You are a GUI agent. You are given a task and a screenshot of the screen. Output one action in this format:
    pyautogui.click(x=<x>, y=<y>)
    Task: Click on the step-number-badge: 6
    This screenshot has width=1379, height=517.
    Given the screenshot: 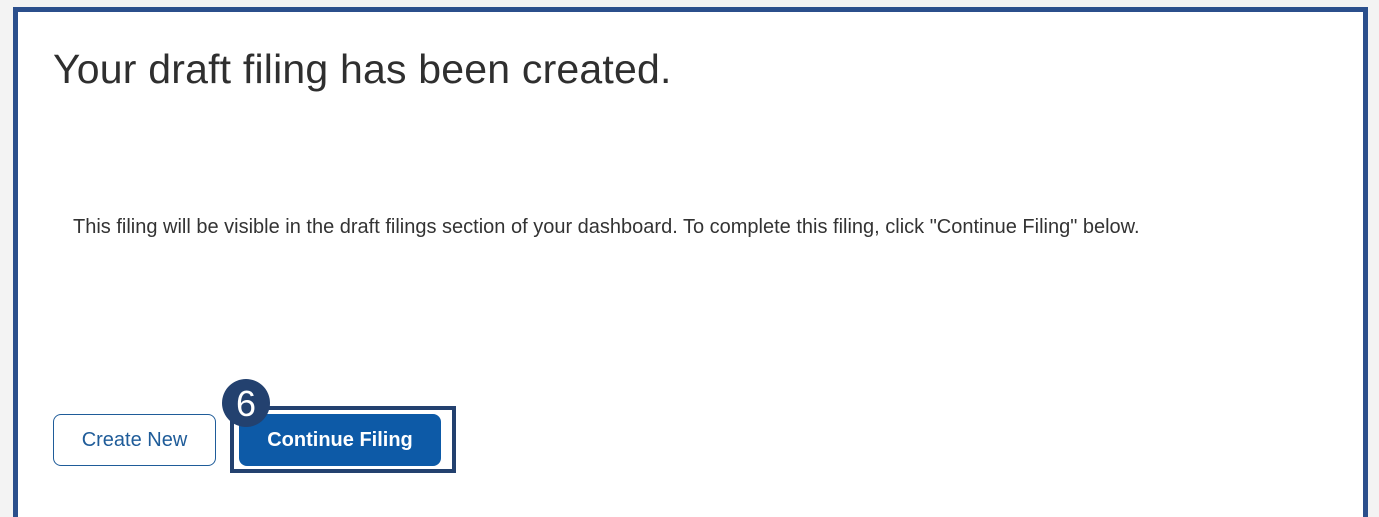 What is the action you would take?
    pyautogui.click(x=246, y=403)
    